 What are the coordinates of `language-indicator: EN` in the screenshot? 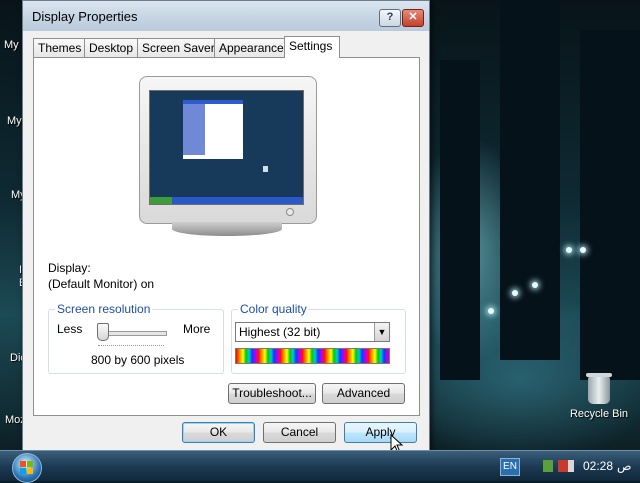 It's located at (510, 467).